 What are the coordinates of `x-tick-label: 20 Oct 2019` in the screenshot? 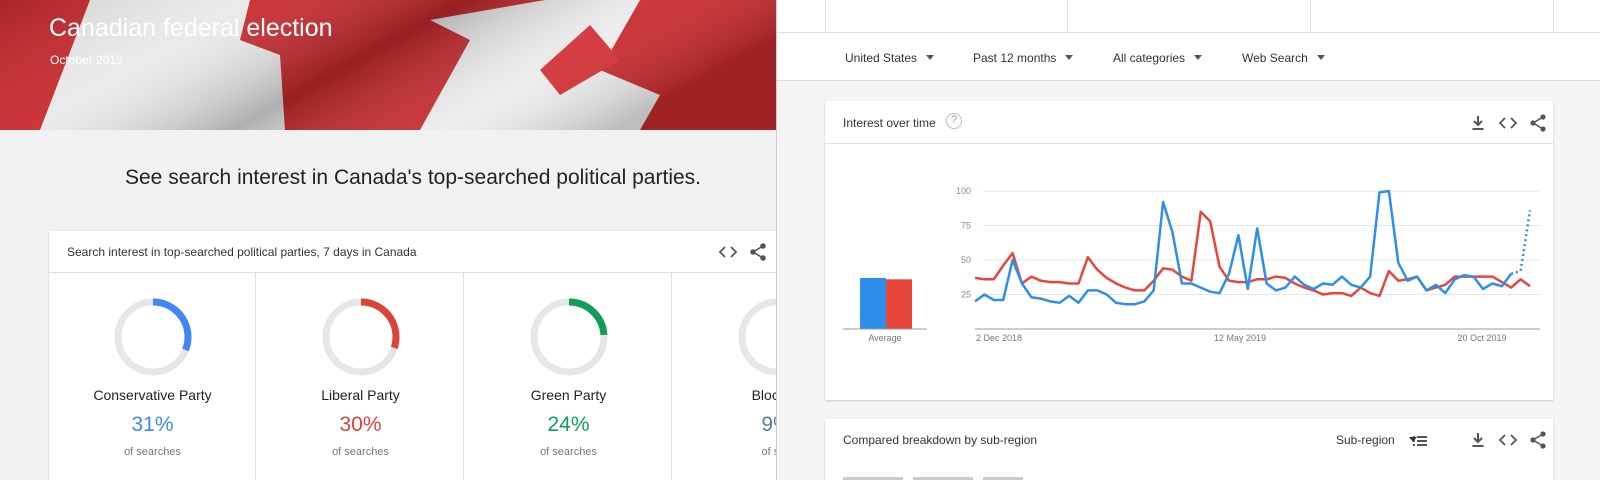 It's located at (1481, 338).